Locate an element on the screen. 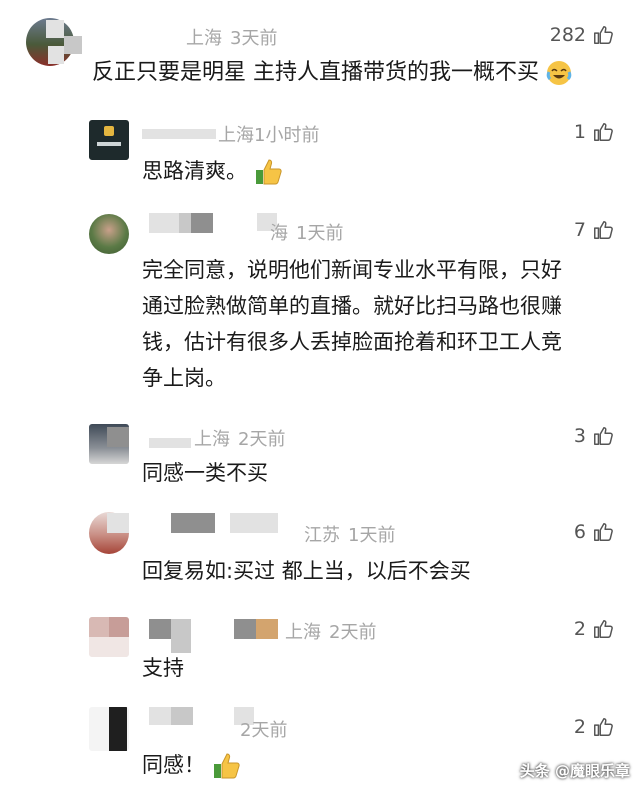 The width and height of the screenshot is (640, 797). comment-text-content: 回复易如:买过 都上当，以后不会买 is located at coordinates (306, 571).